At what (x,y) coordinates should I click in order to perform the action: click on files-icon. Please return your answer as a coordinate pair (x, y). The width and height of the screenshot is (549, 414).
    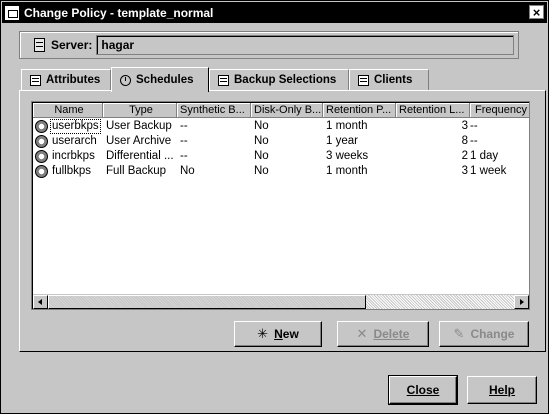
    Looking at the image, I should click on (223, 80).